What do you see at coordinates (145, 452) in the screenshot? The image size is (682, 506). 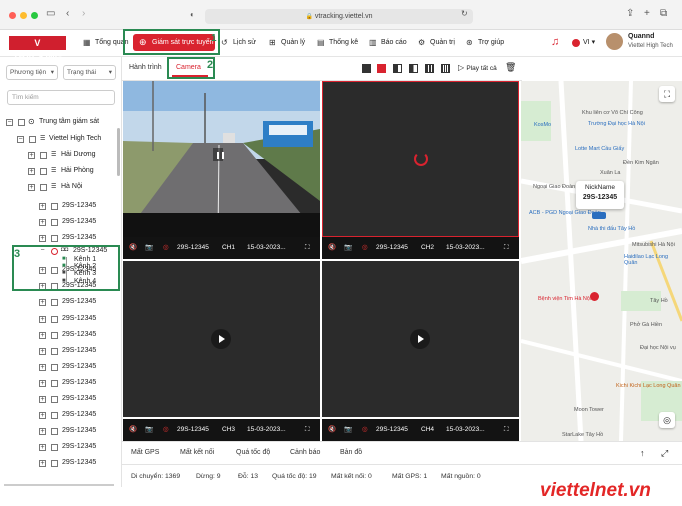 I see `tab-lost-gps: Mất GPS` at bounding box center [145, 452].